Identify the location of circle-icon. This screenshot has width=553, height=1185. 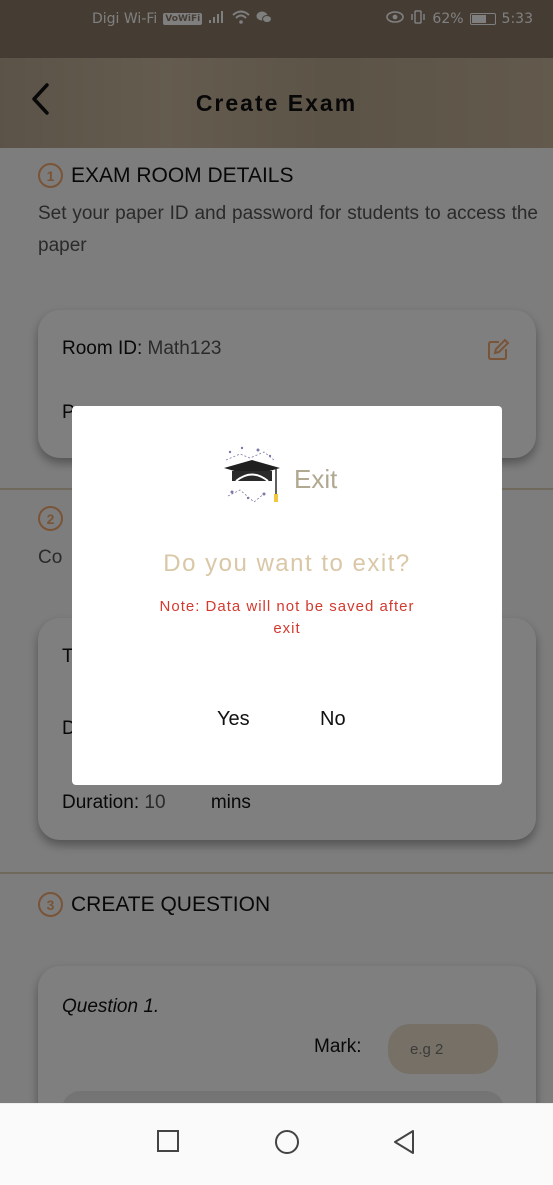
(287, 1142).